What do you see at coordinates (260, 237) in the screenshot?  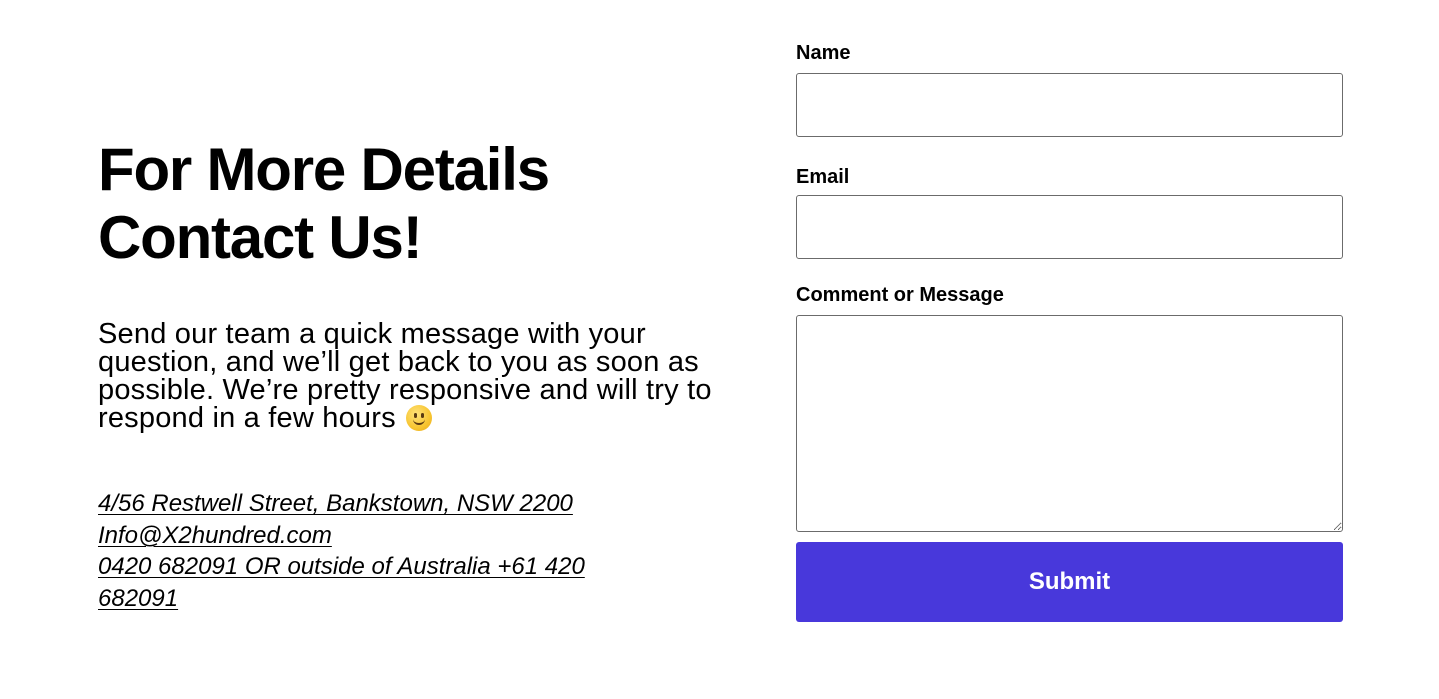 I see `page-title-line-2: Contact Us!` at bounding box center [260, 237].